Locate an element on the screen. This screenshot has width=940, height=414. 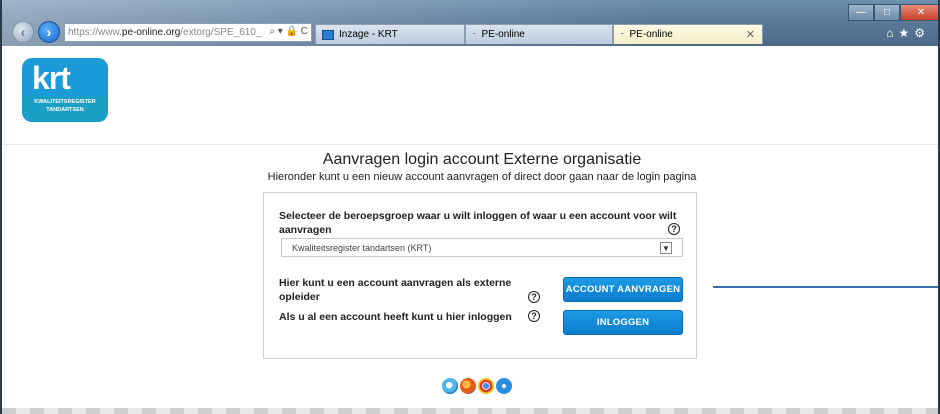
close-button: ✕ is located at coordinates (919, 12).